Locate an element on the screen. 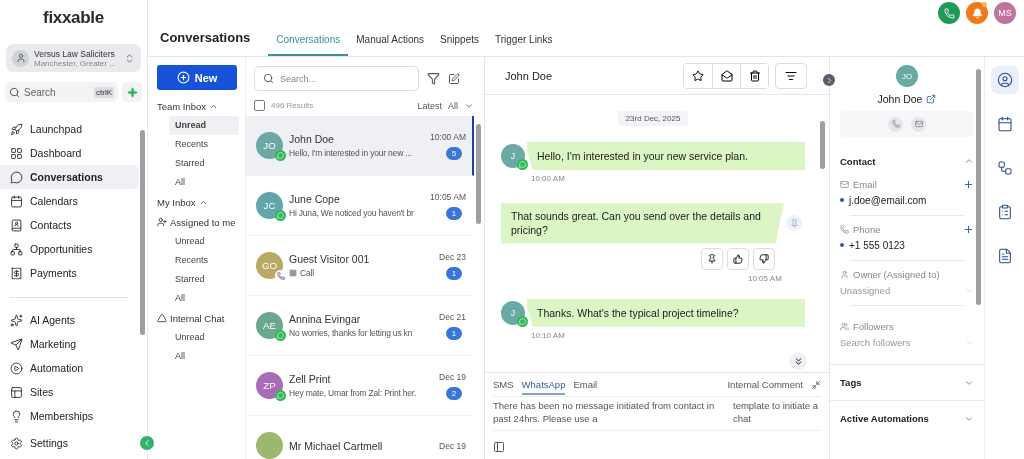 The width and height of the screenshot is (1024, 459). users-icon is located at coordinates (844, 326).